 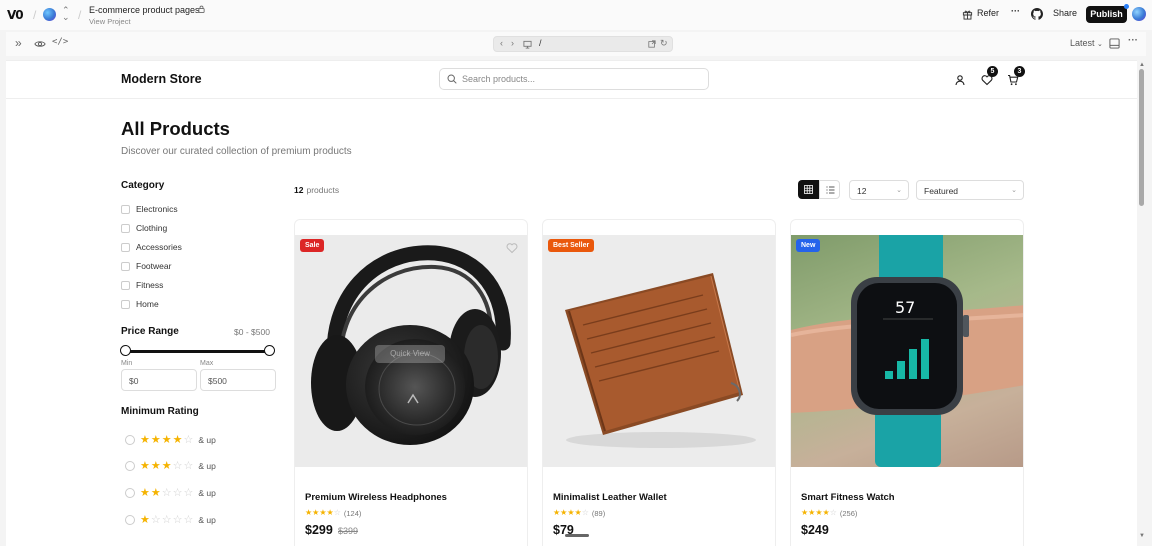 What do you see at coordinates (157, 209) in the screenshot?
I see `category-label: Electronics` at bounding box center [157, 209].